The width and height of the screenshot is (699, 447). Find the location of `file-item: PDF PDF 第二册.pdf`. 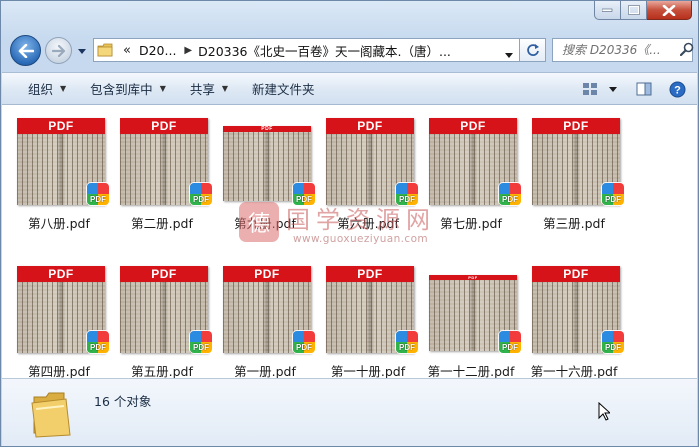

file-item: PDF PDF 第二册.pdf is located at coordinates (162, 178).